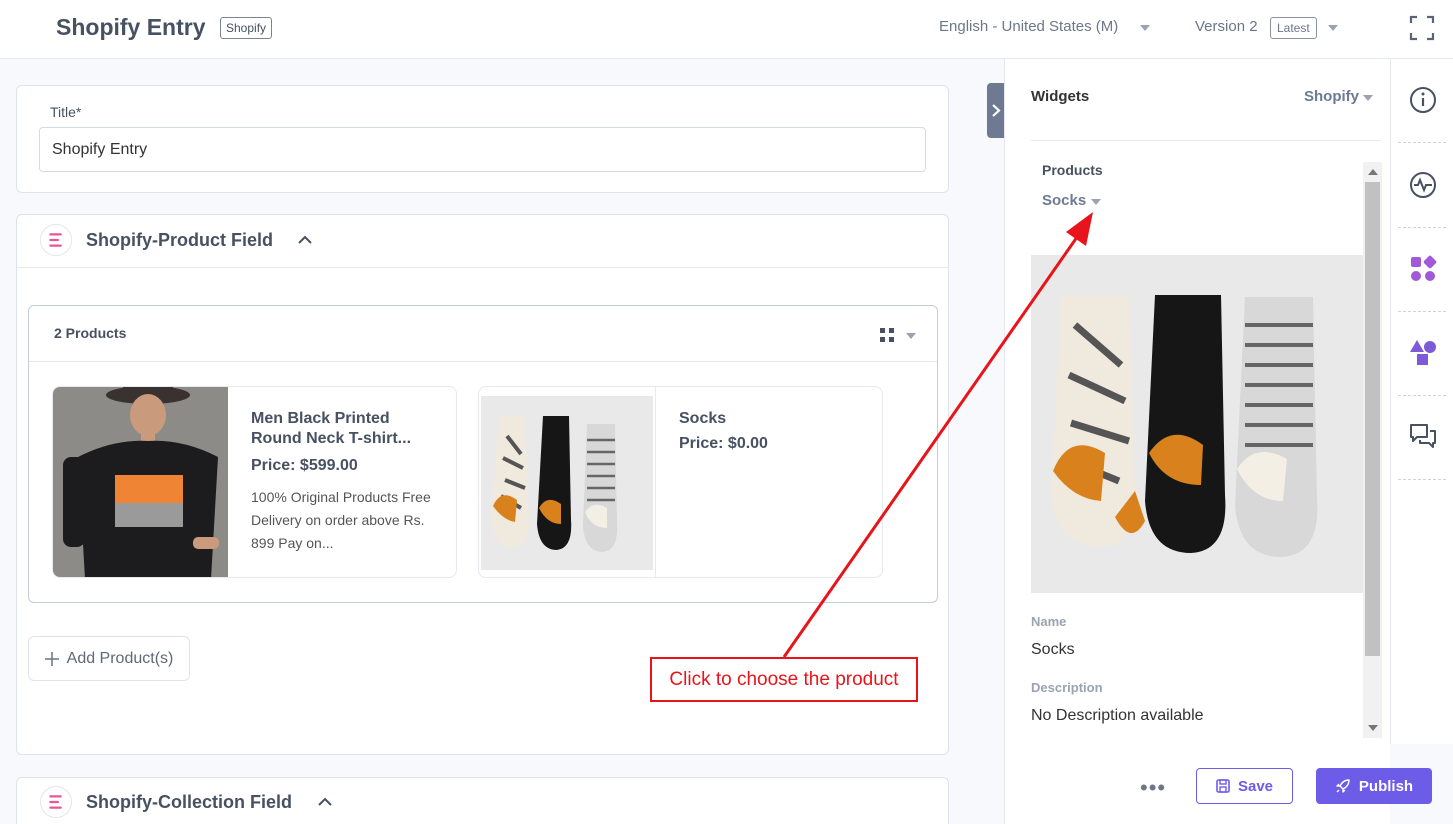 The width and height of the screenshot is (1453, 824). Describe the element at coordinates (1096, 202) in the screenshot. I see `product-chevron-down-icon` at that location.